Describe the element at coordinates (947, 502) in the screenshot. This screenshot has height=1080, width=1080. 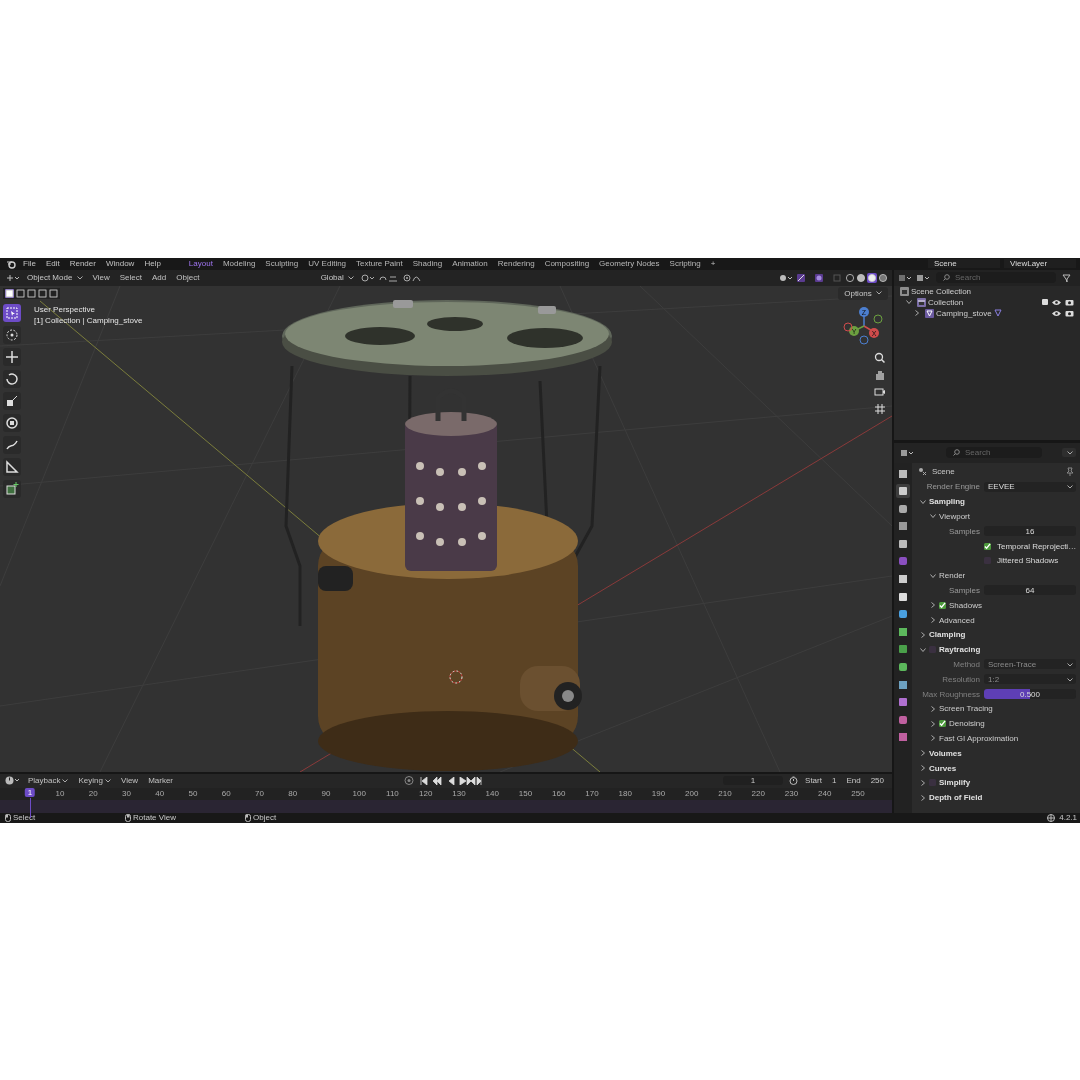
I see `panel-header: Sampling` at that location.